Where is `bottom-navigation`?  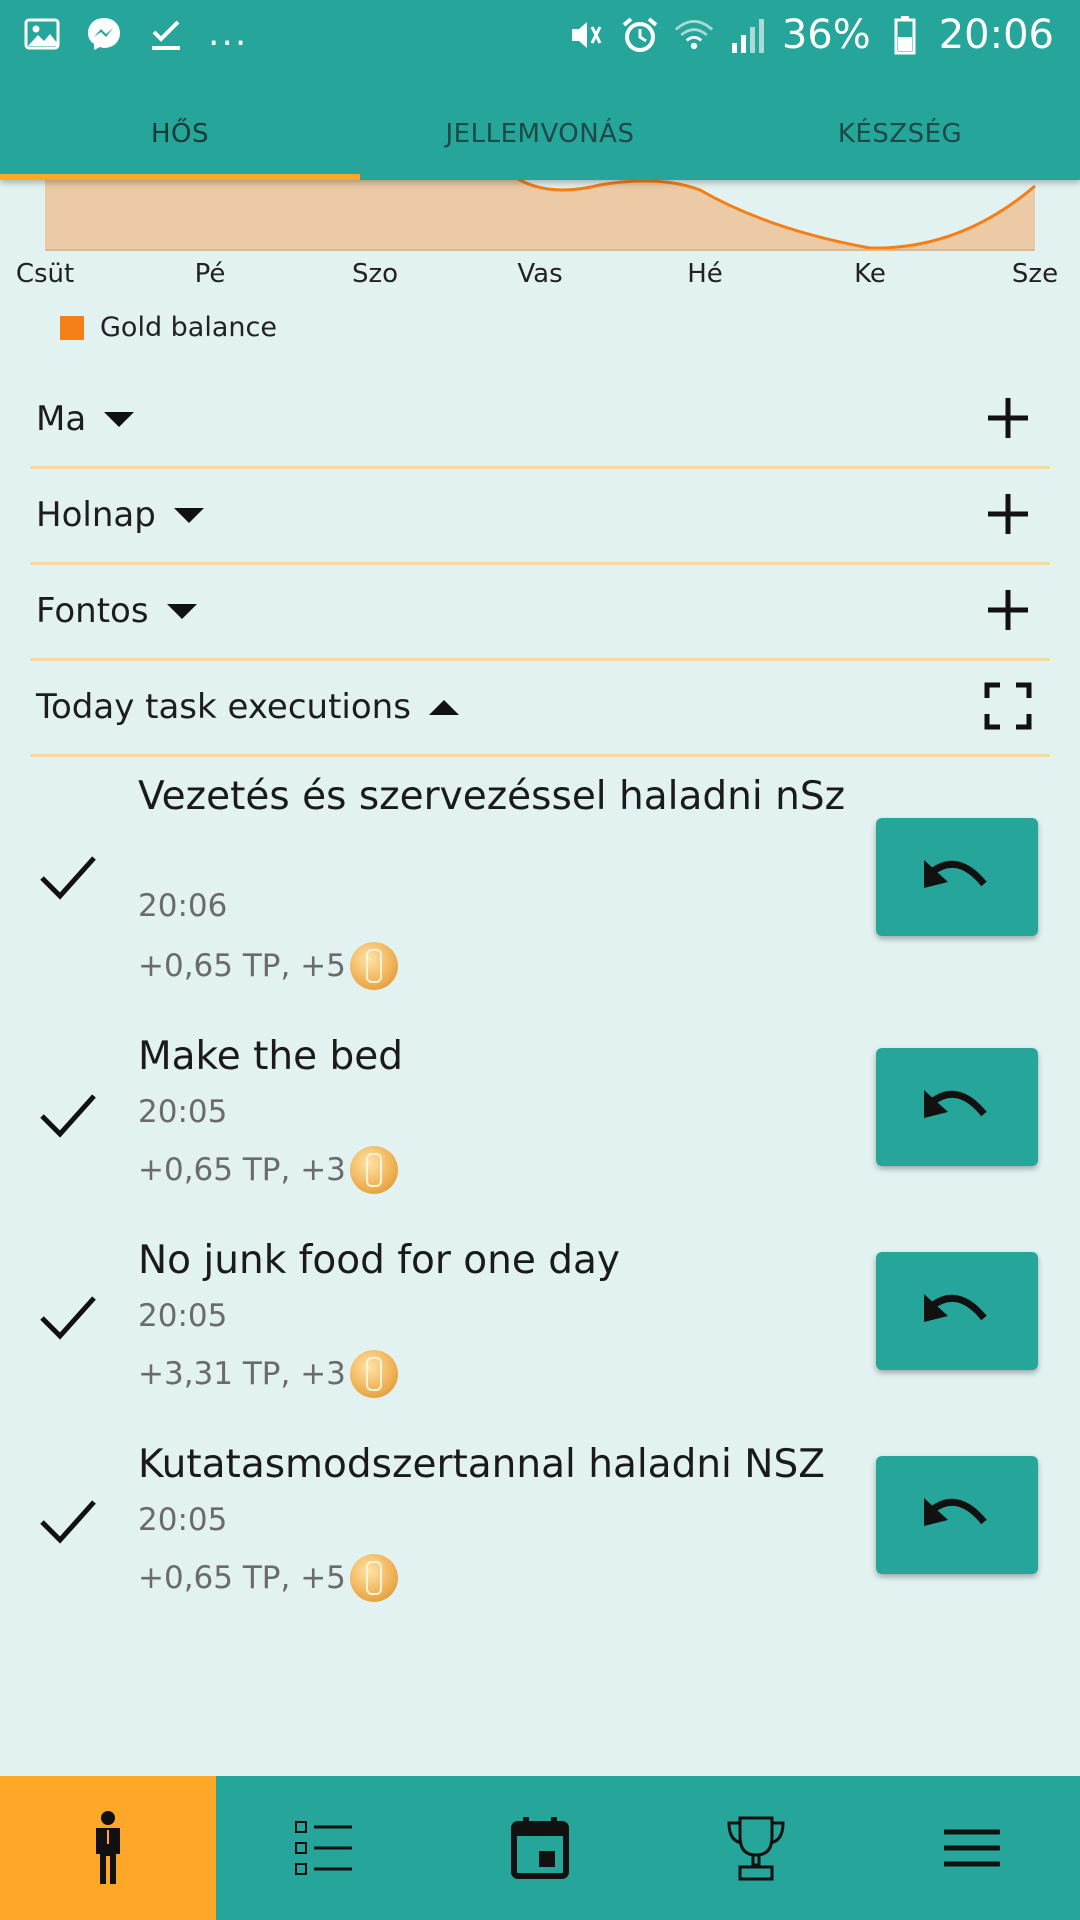
bottom-navigation is located at coordinates (540, 1848).